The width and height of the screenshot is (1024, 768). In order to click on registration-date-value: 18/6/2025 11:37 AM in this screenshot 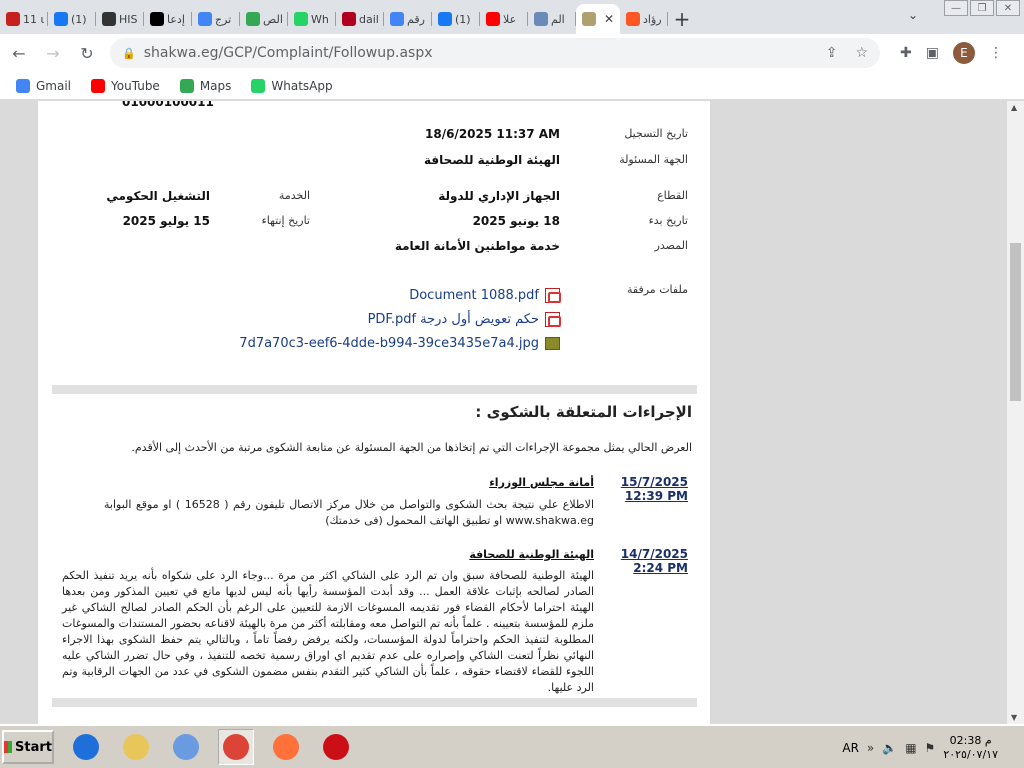, I will do `click(492, 134)`.